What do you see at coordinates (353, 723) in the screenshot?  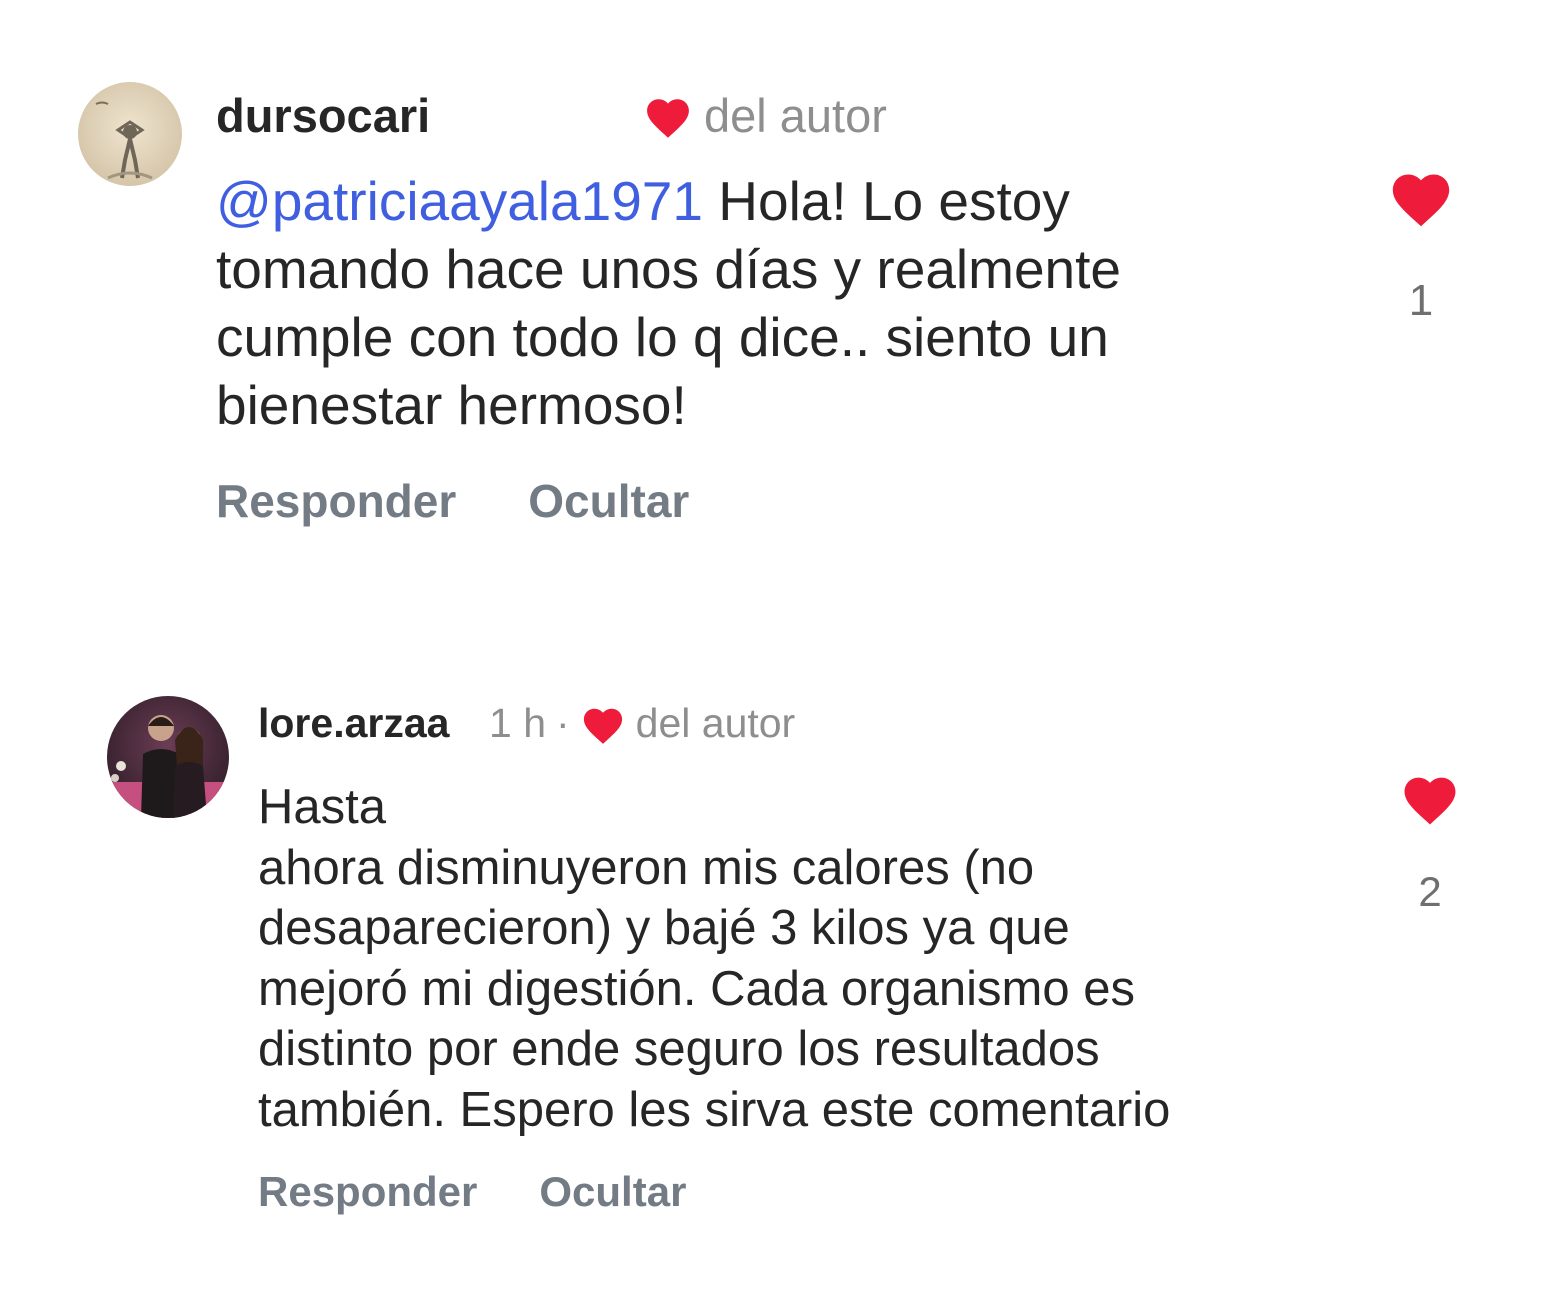 I see `username: lore.arzaa` at bounding box center [353, 723].